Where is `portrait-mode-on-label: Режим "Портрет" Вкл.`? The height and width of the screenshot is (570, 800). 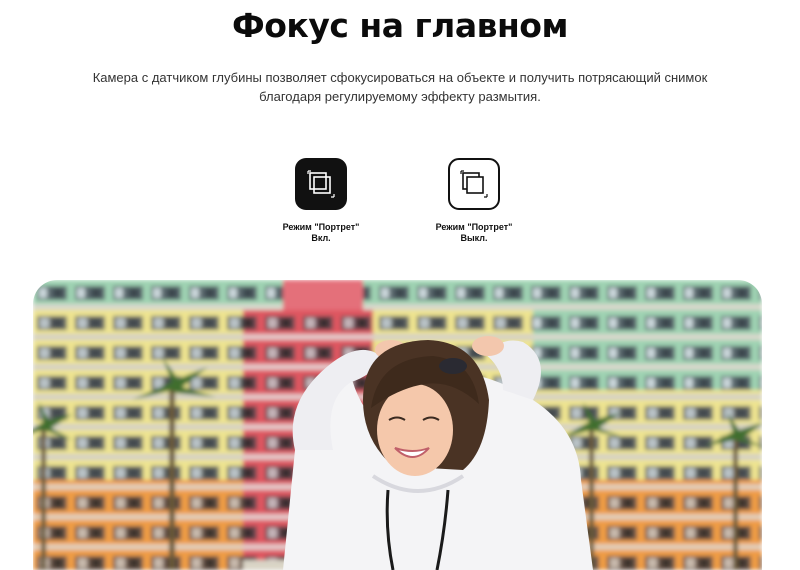 portrait-mode-on-label: Режим "Портрет" Вкл. is located at coordinates (321, 233).